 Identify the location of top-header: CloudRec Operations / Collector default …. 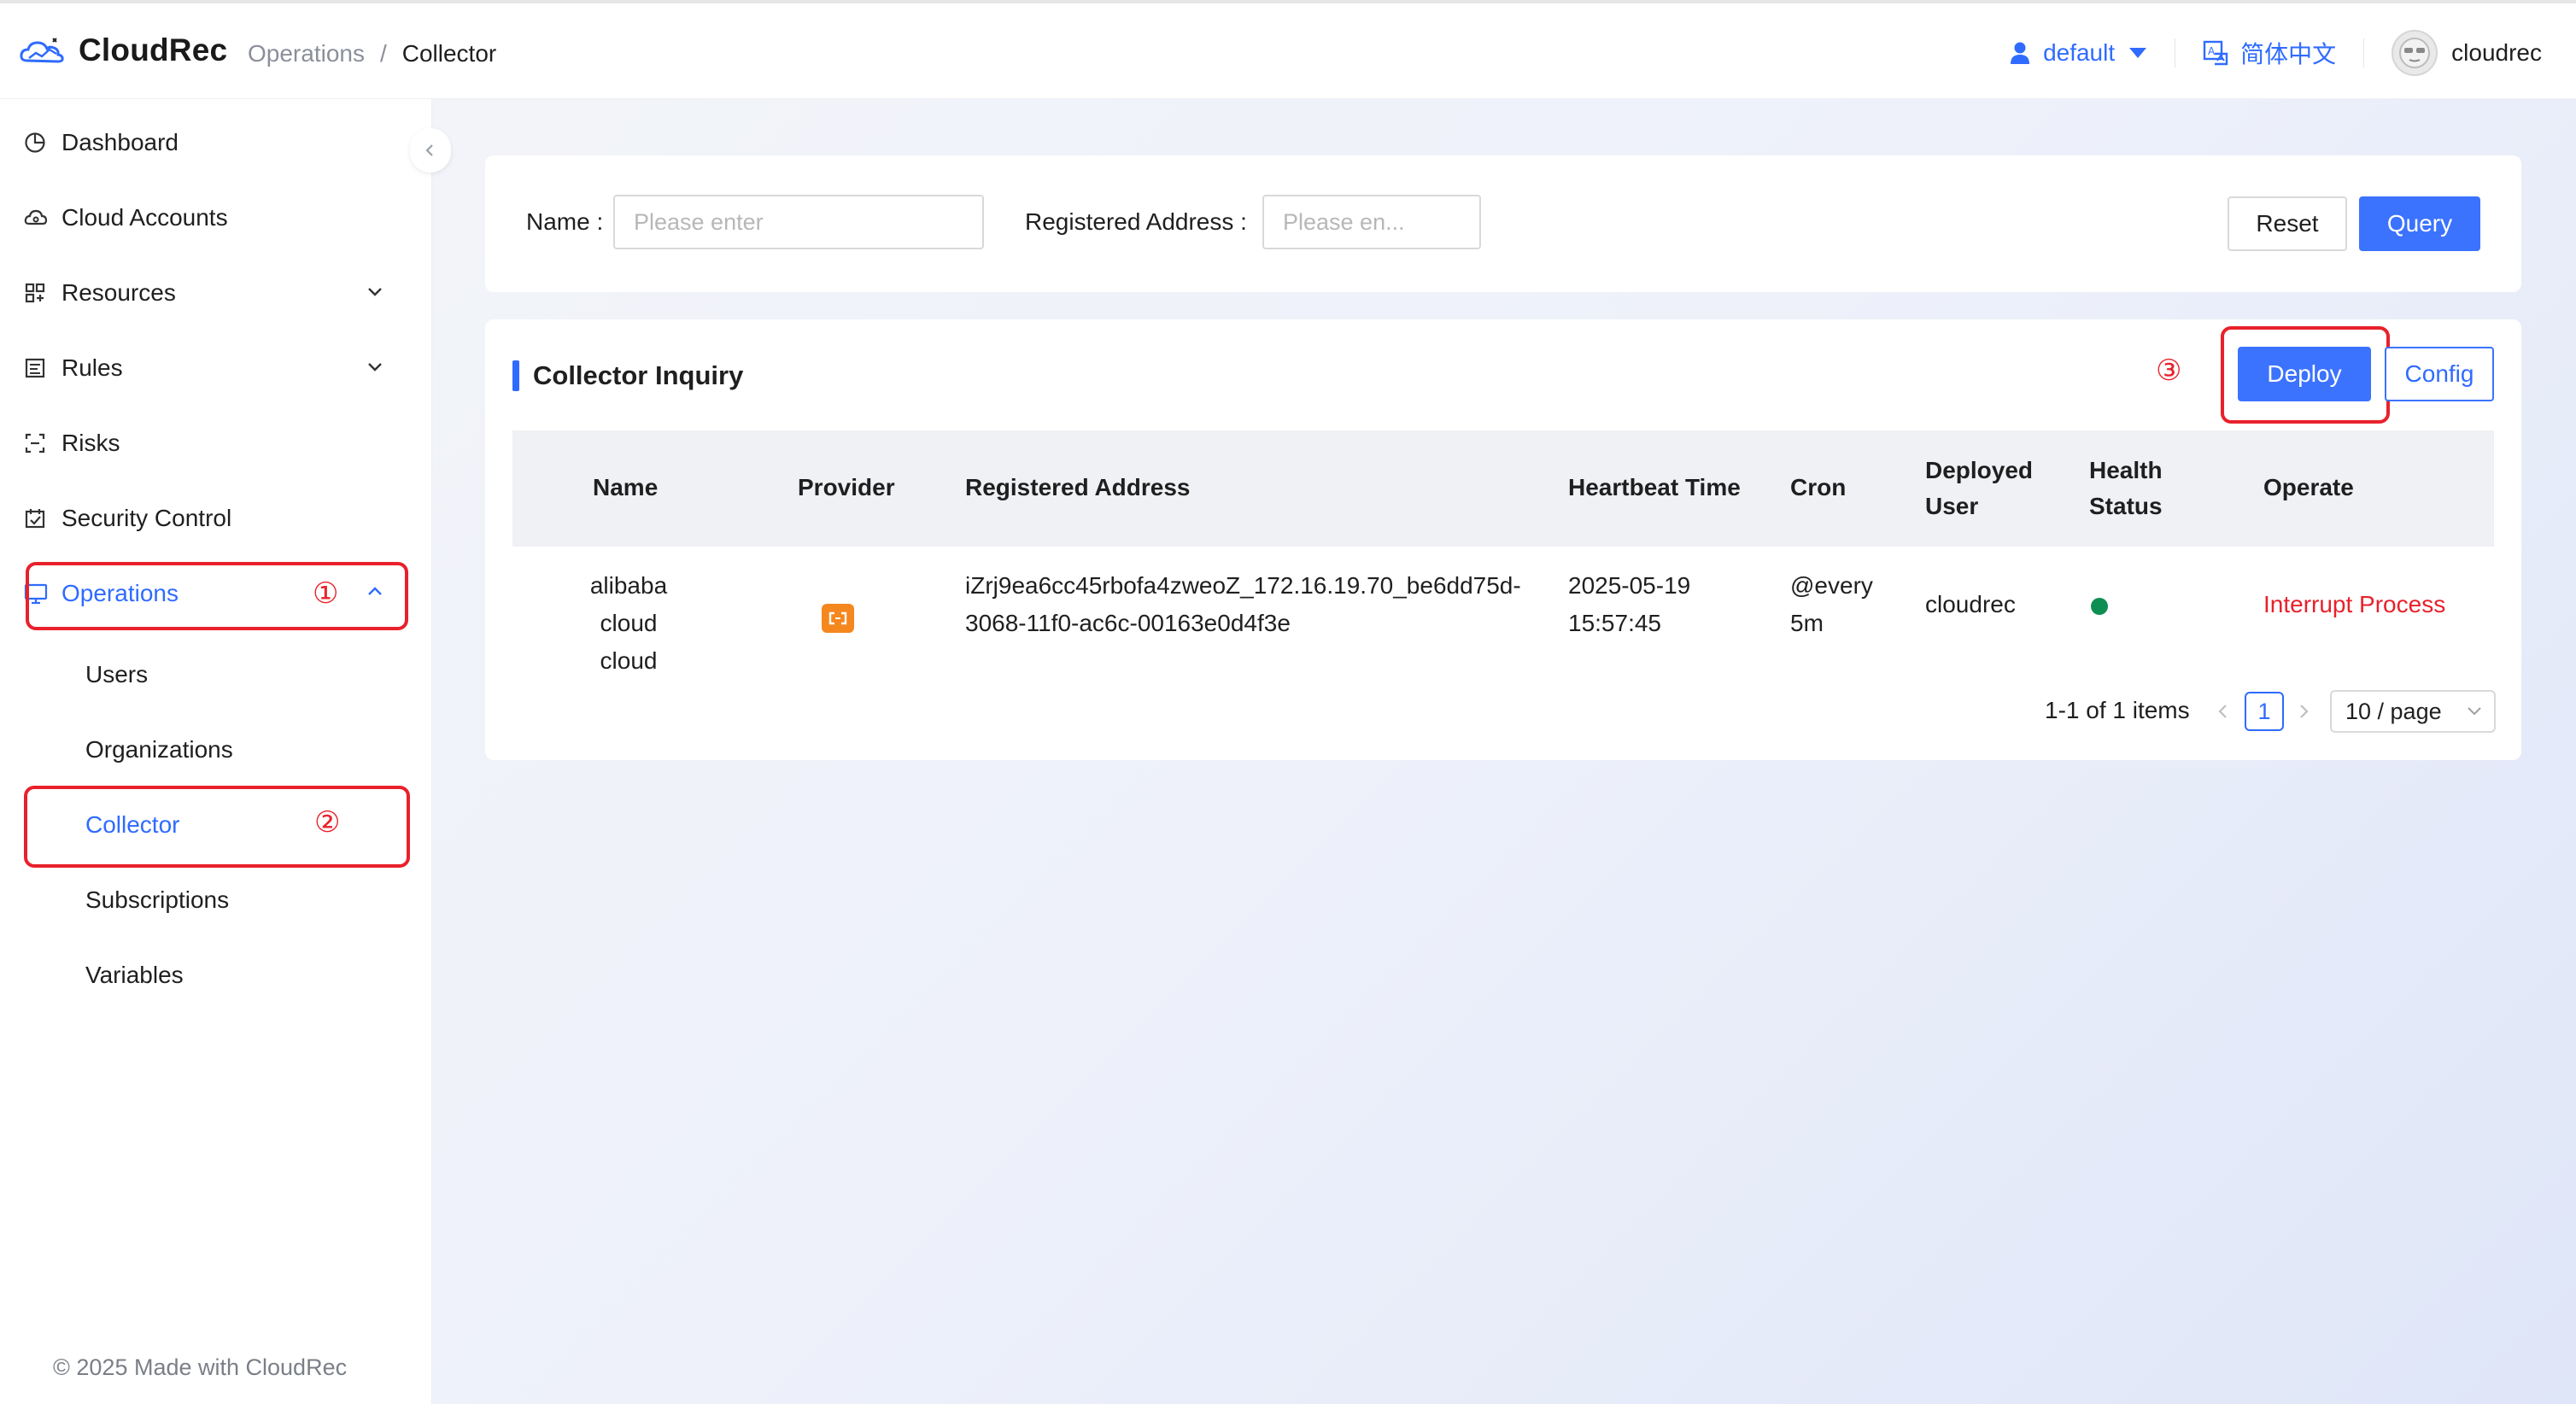
(1288, 49).